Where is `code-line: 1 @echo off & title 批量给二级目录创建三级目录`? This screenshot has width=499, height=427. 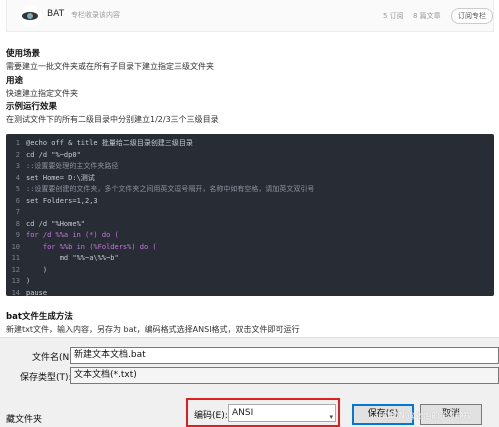 code-line: 1 @echo off & title 批量给二级目录创建三级目录 is located at coordinates (250, 144).